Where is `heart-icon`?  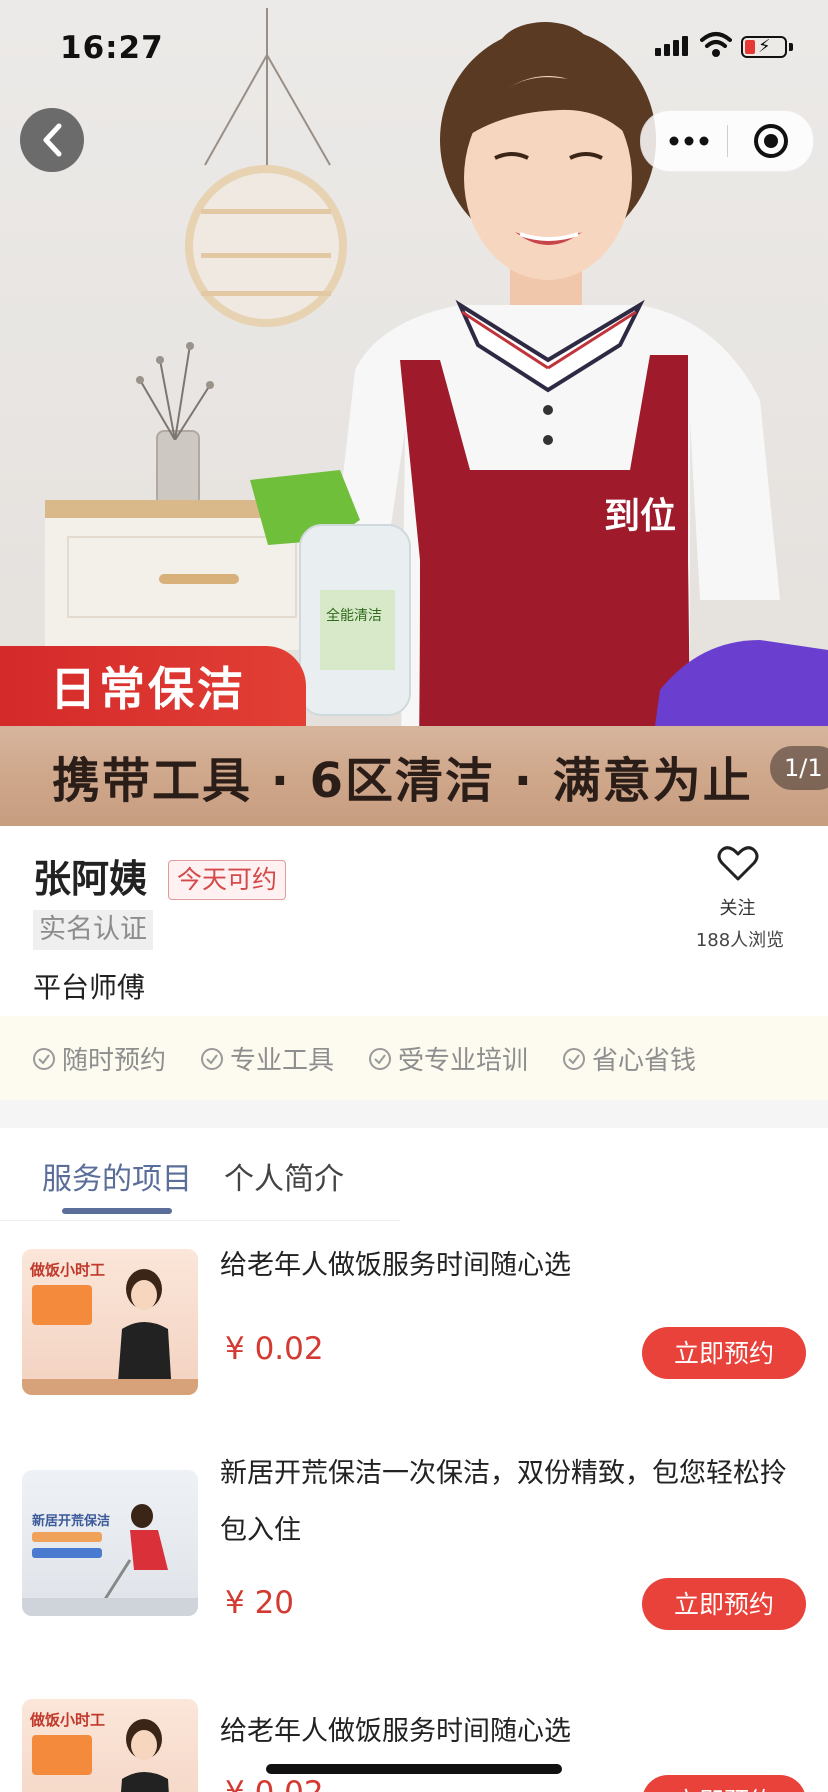
heart-icon is located at coordinates (737, 863).